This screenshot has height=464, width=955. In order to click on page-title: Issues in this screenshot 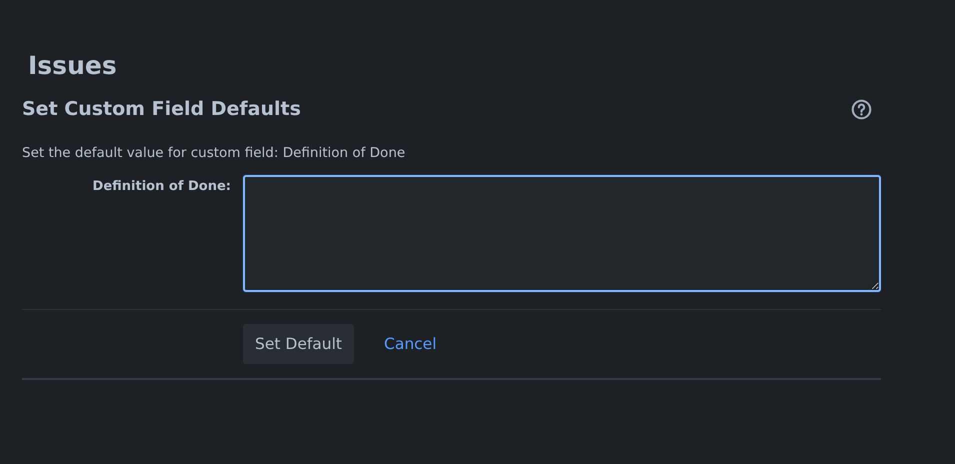, I will do `click(73, 66)`.